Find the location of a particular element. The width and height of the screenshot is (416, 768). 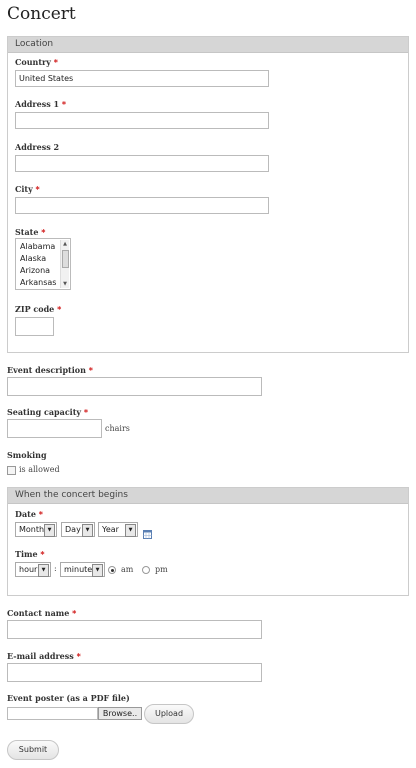

city-input is located at coordinates (142, 205).